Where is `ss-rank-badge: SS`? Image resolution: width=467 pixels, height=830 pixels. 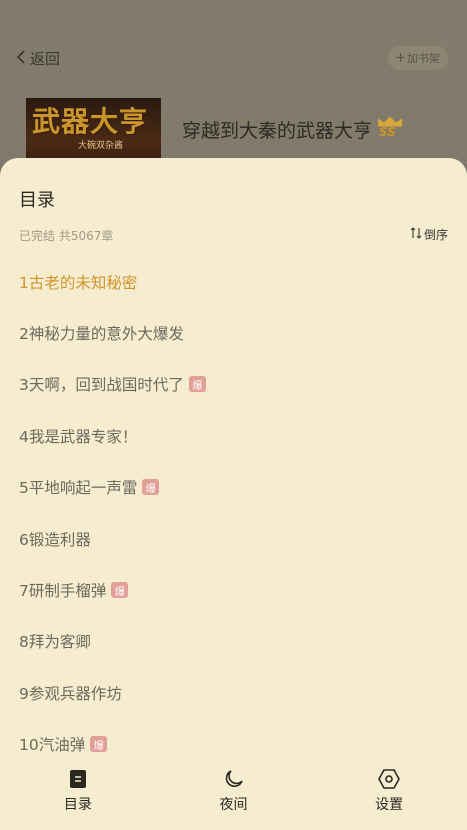
ss-rank-badge: SS is located at coordinates (390, 128).